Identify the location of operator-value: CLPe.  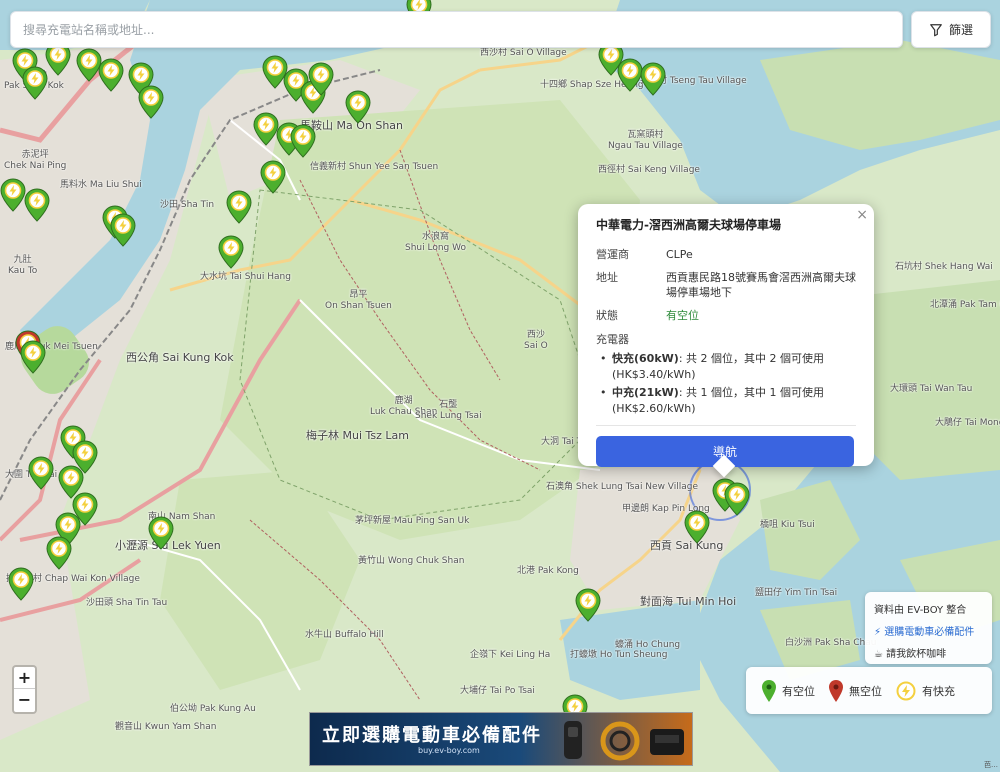
(679, 254).